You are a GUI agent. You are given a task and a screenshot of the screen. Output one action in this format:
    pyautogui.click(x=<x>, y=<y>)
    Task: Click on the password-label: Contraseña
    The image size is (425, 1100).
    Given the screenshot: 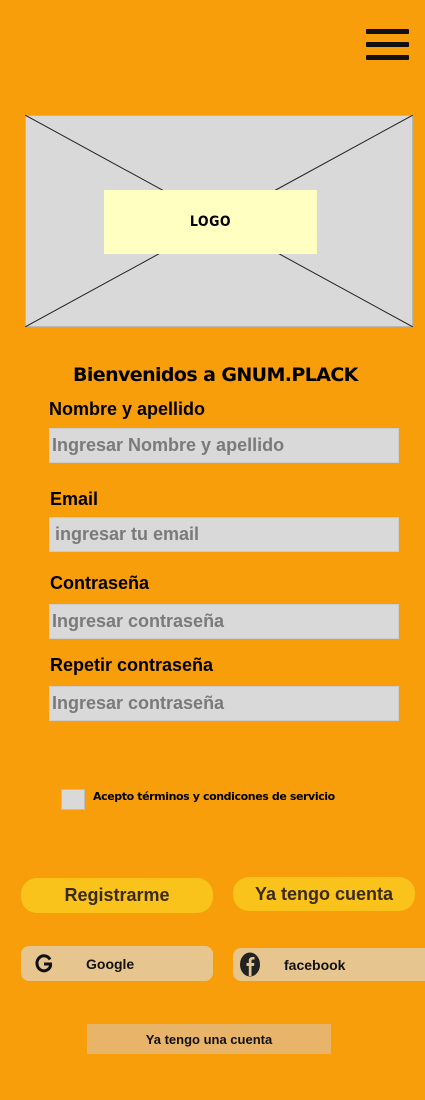 What is the action you would take?
    pyautogui.click(x=100, y=583)
    